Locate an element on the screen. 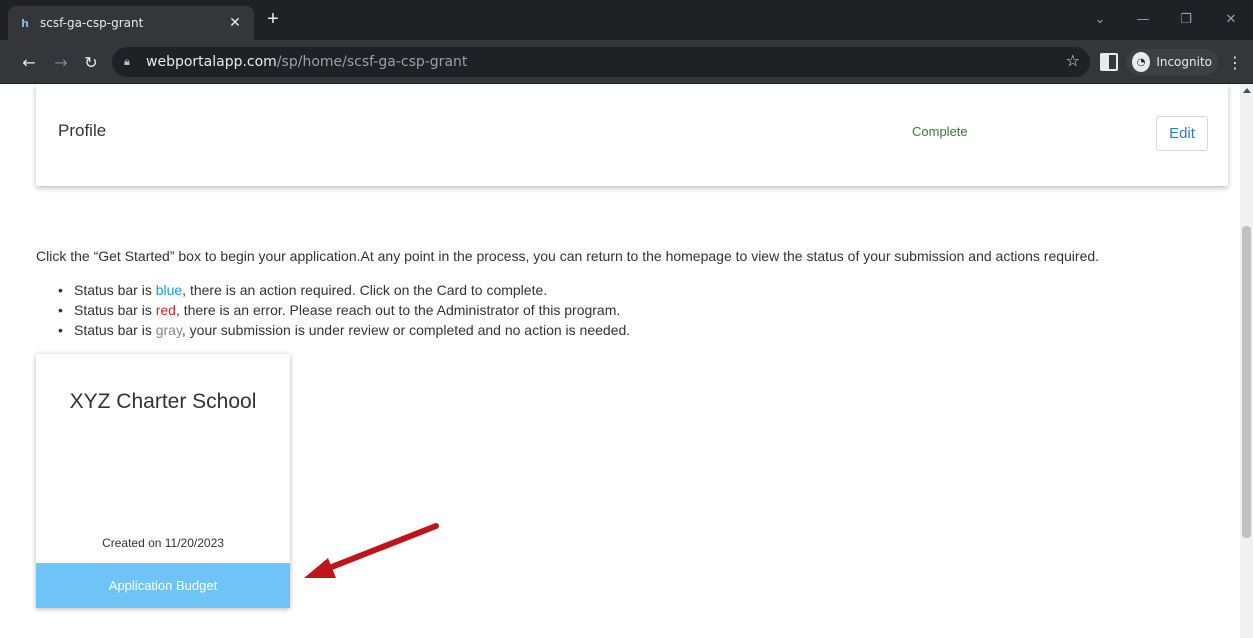 This screenshot has width=1253, height=638. profile-status: Complete is located at coordinates (940, 131).